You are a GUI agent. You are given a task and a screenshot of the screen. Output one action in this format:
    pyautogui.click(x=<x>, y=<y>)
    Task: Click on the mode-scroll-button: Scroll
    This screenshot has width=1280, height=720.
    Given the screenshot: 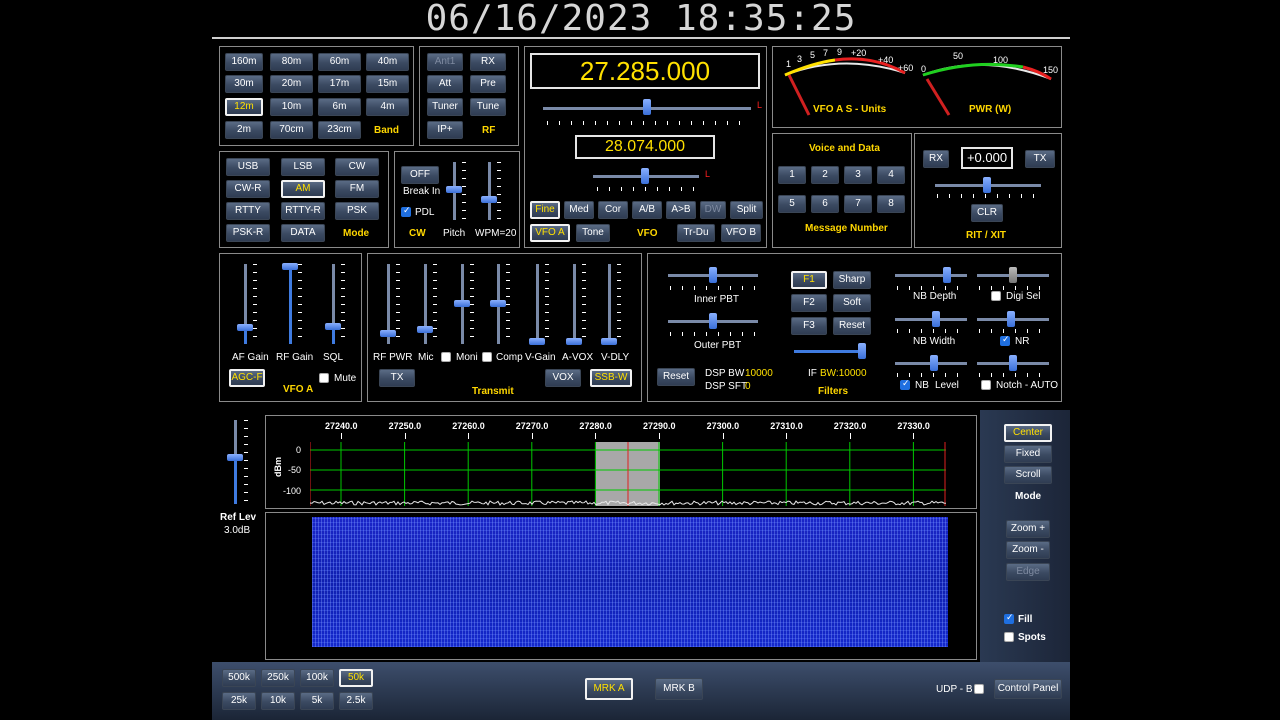 What is the action you would take?
    pyautogui.click(x=1028, y=475)
    